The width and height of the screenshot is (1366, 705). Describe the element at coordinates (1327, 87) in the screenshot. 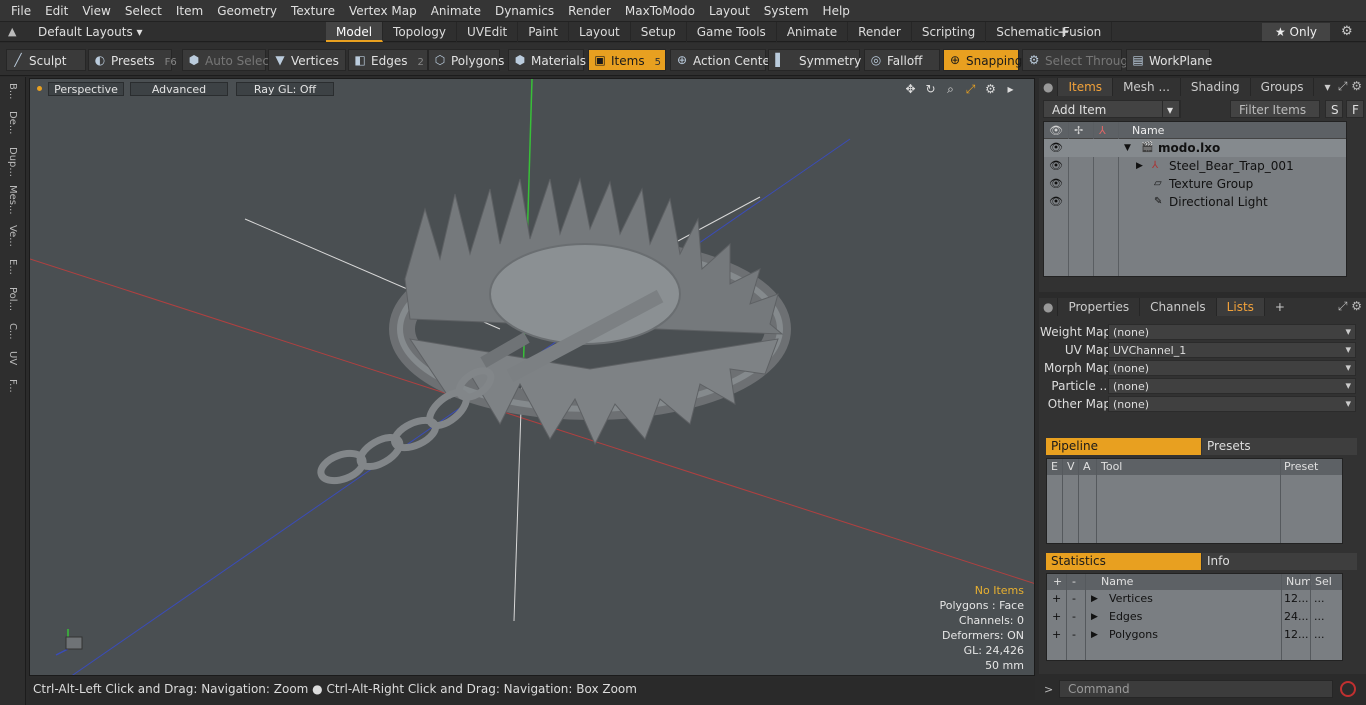

I see `items-tabs-more-icon: ▾` at that location.